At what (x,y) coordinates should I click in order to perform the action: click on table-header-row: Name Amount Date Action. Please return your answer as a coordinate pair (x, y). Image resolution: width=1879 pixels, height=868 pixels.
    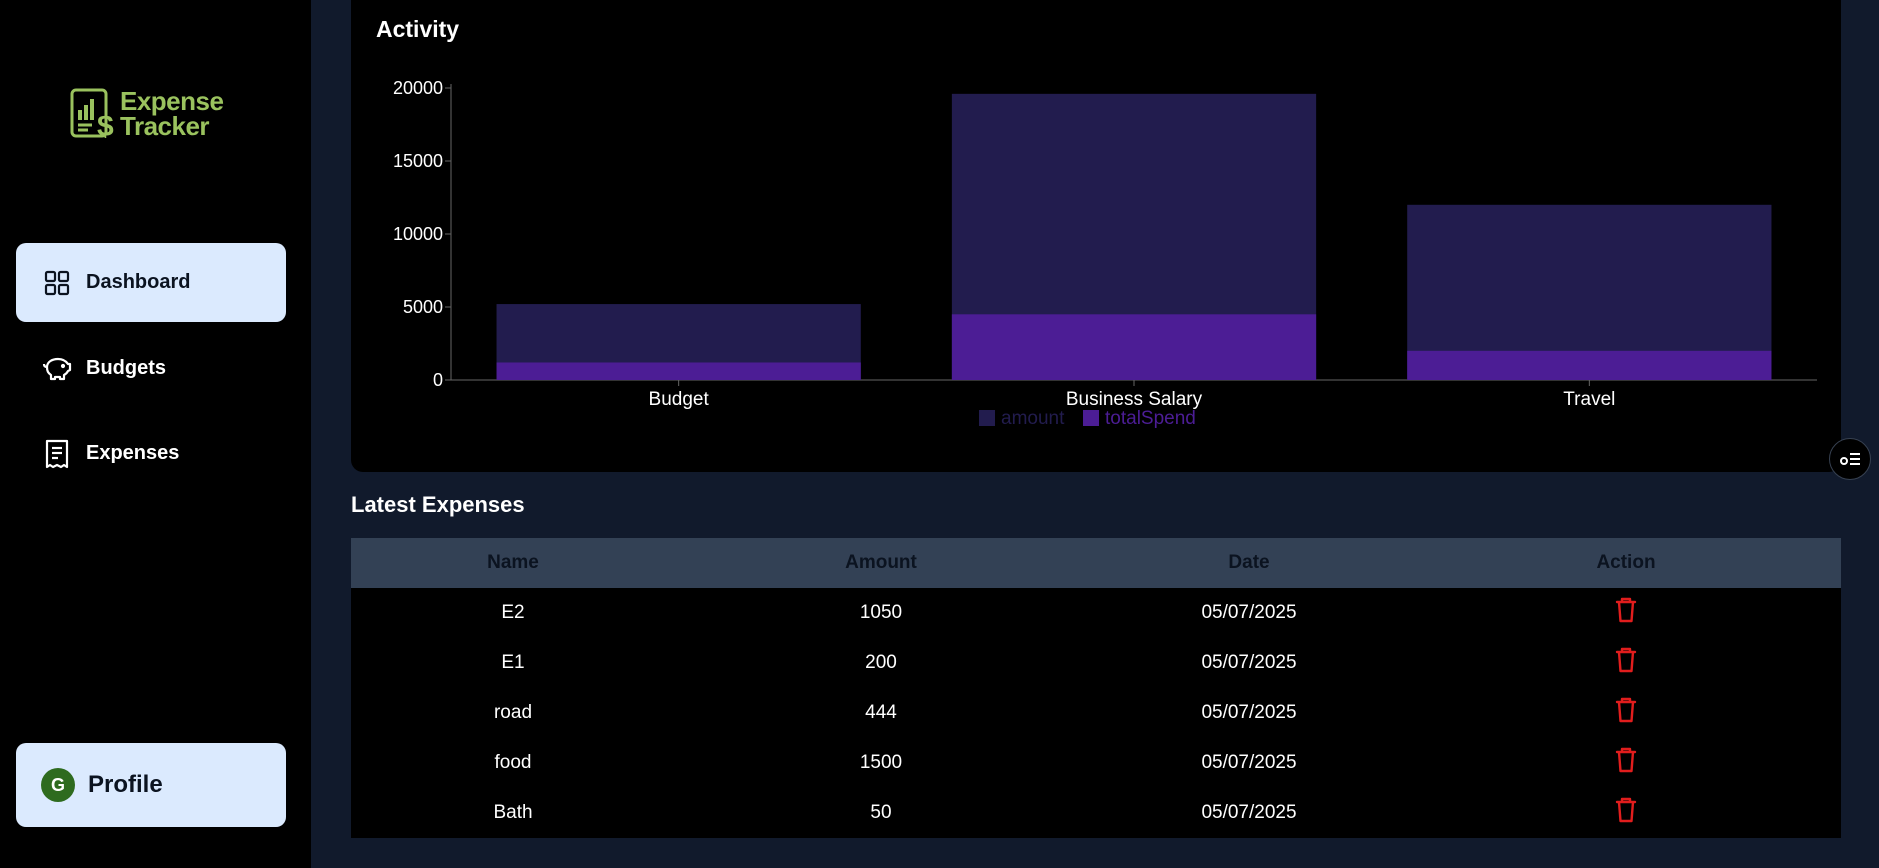
    Looking at the image, I should click on (1096, 563).